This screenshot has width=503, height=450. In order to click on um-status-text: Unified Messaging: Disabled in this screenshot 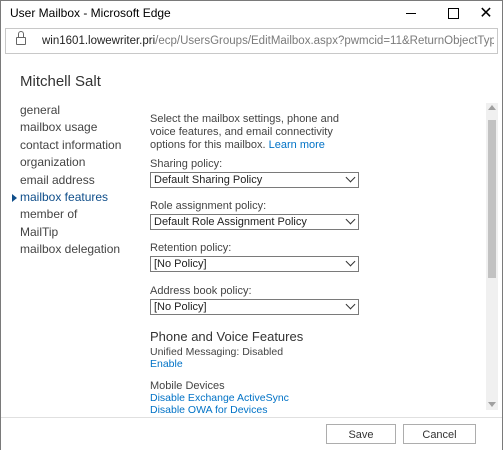, I will do `click(217, 352)`.